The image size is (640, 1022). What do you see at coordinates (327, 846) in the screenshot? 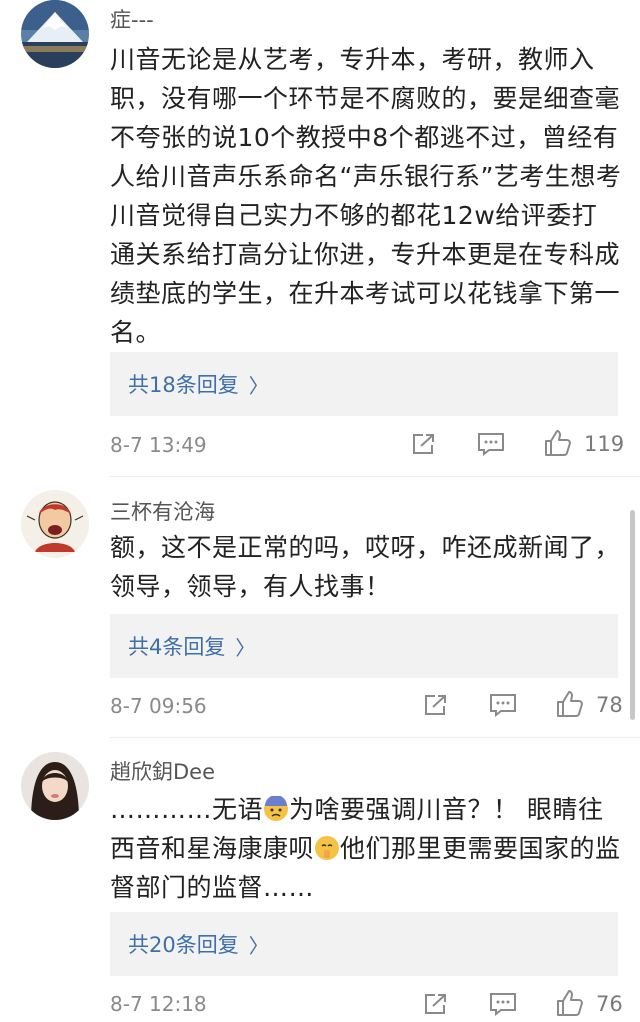
I see `shush-emoji-icon` at bounding box center [327, 846].